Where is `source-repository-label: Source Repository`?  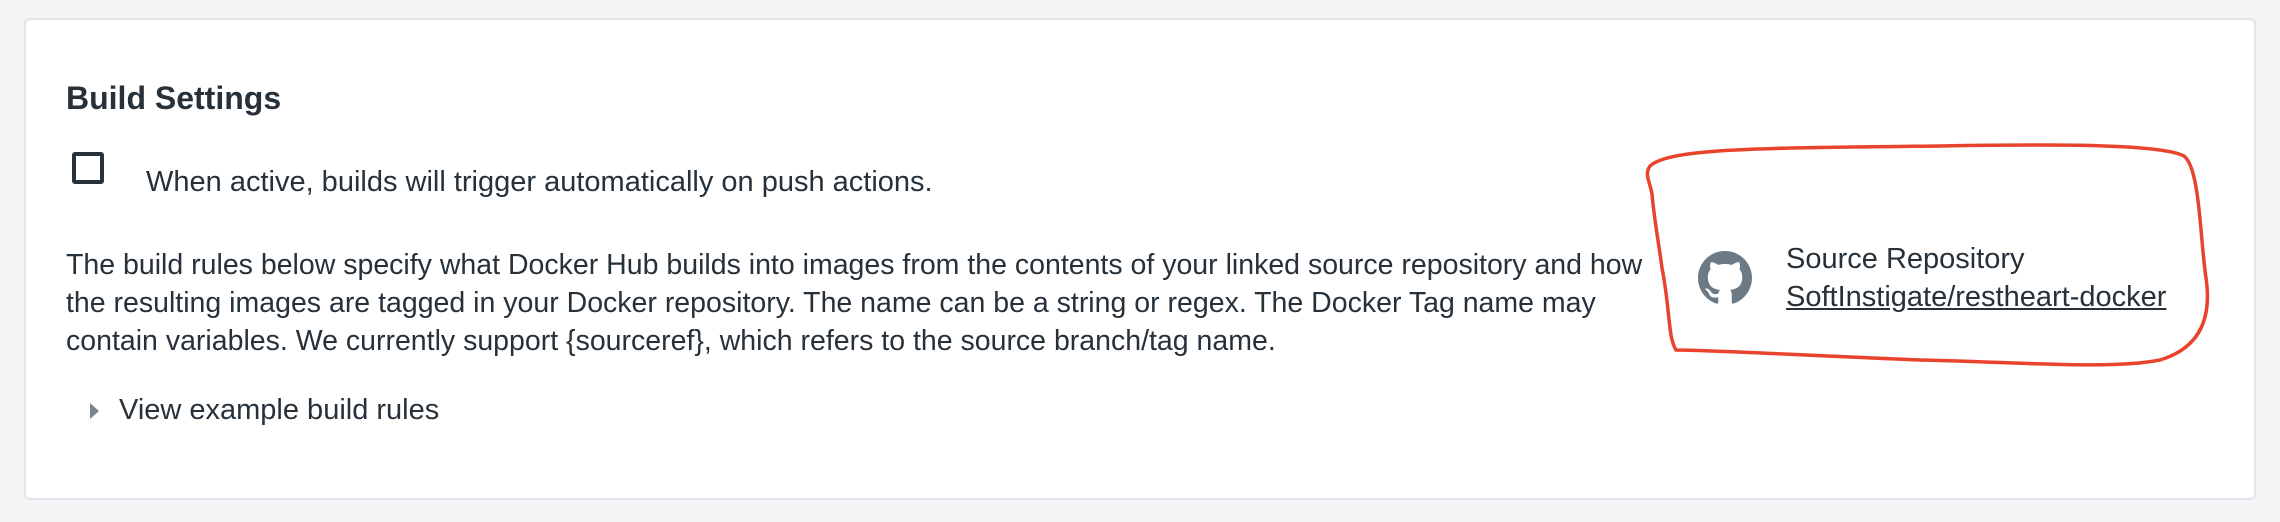
source-repository-label: Source Repository is located at coordinates (1905, 259).